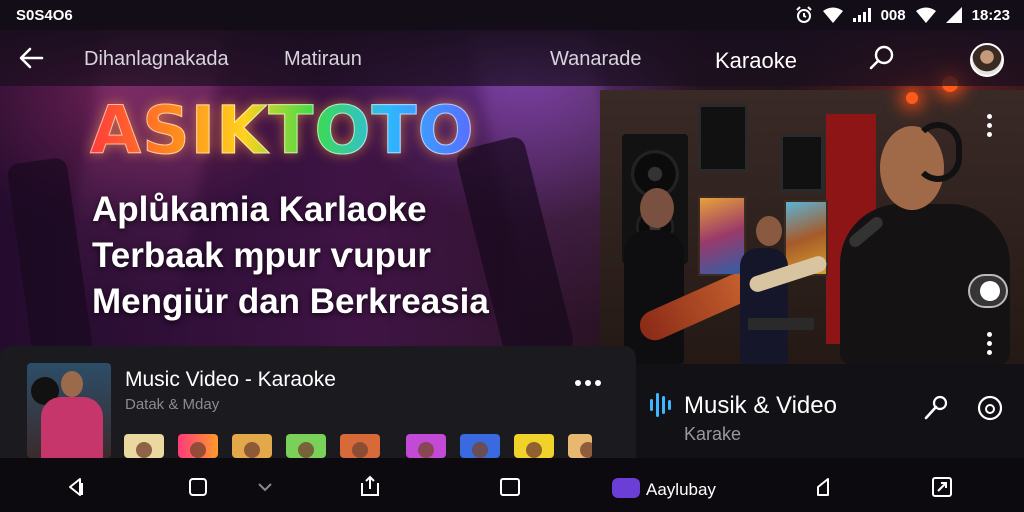  I want to click on alarm-icon, so click(803, 14).